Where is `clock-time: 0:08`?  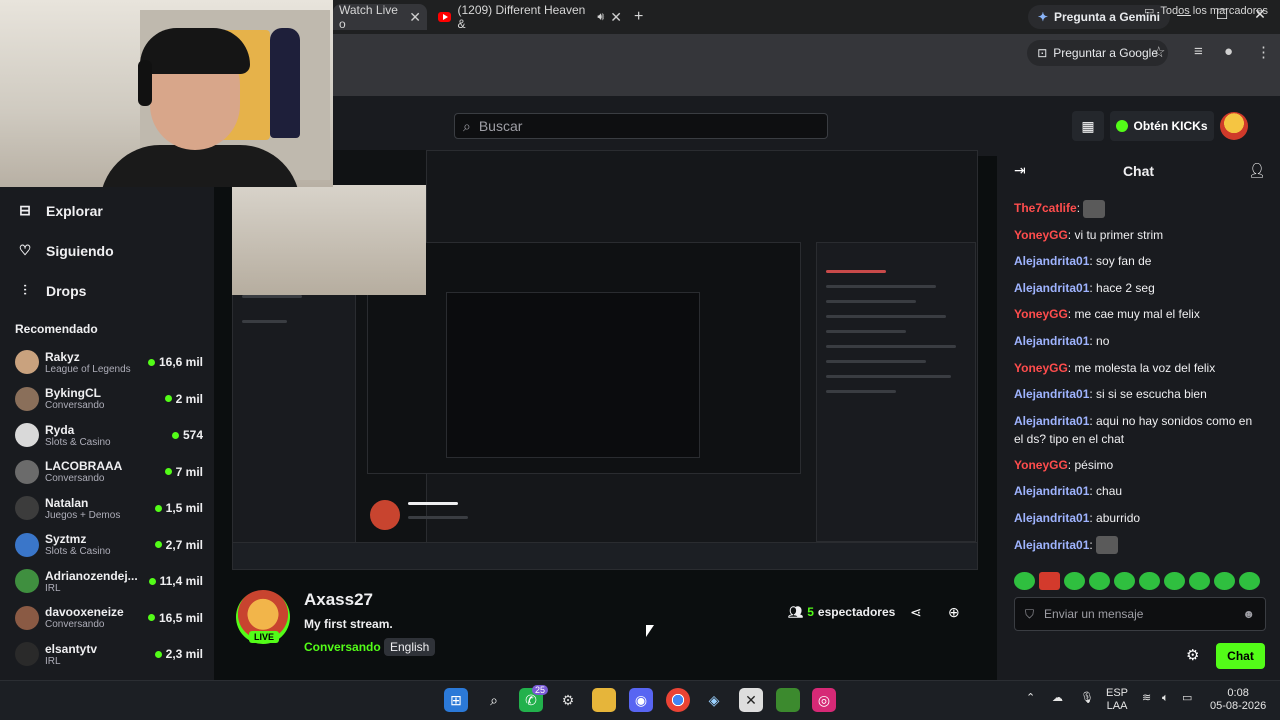 clock-time: 0:08 is located at coordinates (1238, 693).